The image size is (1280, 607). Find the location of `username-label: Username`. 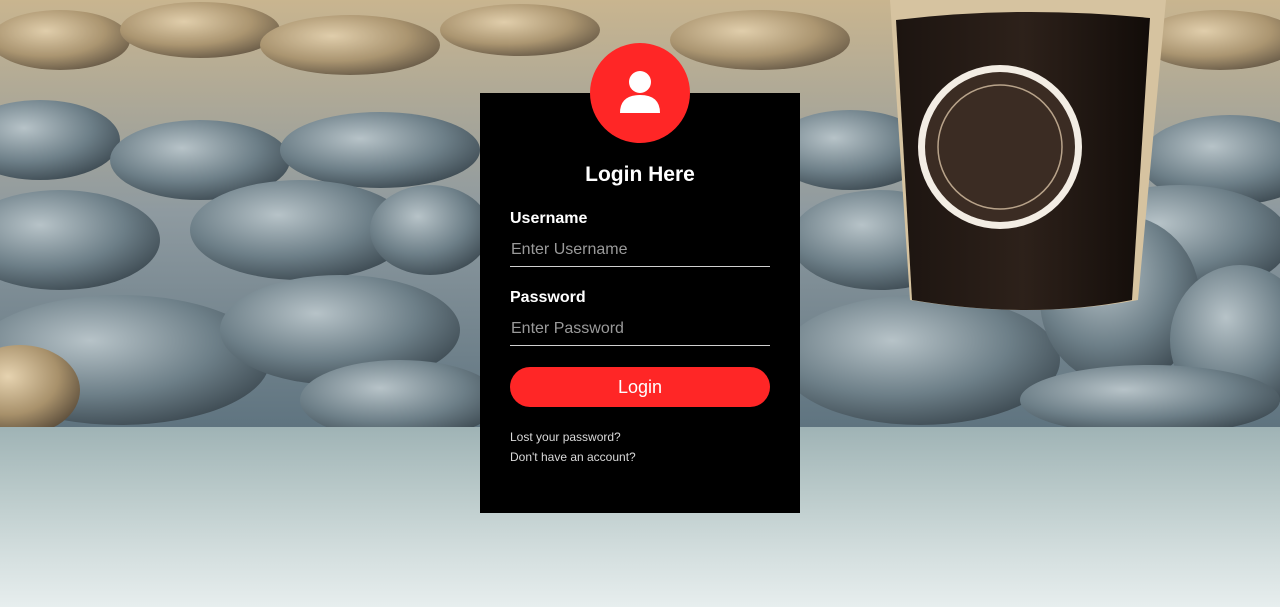

username-label: Username is located at coordinates (549, 218).